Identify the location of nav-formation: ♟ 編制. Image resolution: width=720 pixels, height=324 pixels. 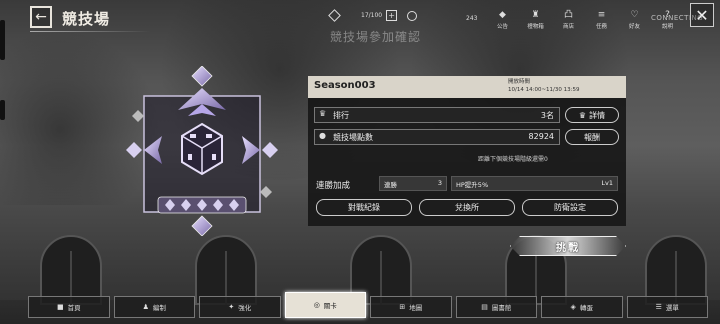
(154, 307).